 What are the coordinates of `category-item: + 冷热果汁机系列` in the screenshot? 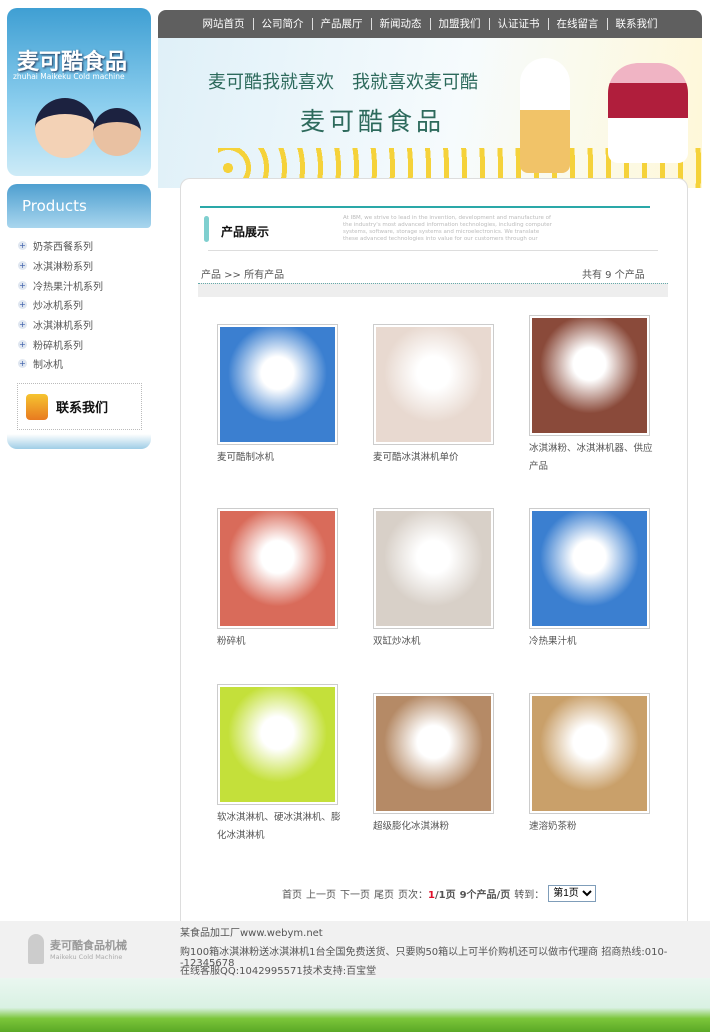 It's located at (60, 285).